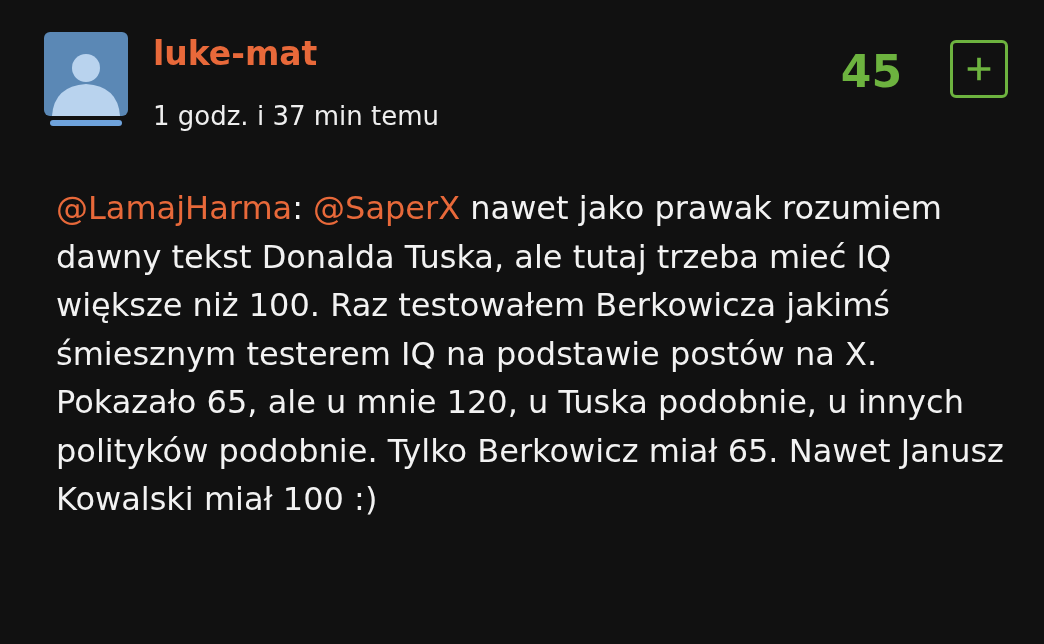 Image resolution: width=1044 pixels, height=644 pixels. What do you see at coordinates (296, 116) in the screenshot?
I see `timestamp: 1 godz. i 37 min temu` at bounding box center [296, 116].